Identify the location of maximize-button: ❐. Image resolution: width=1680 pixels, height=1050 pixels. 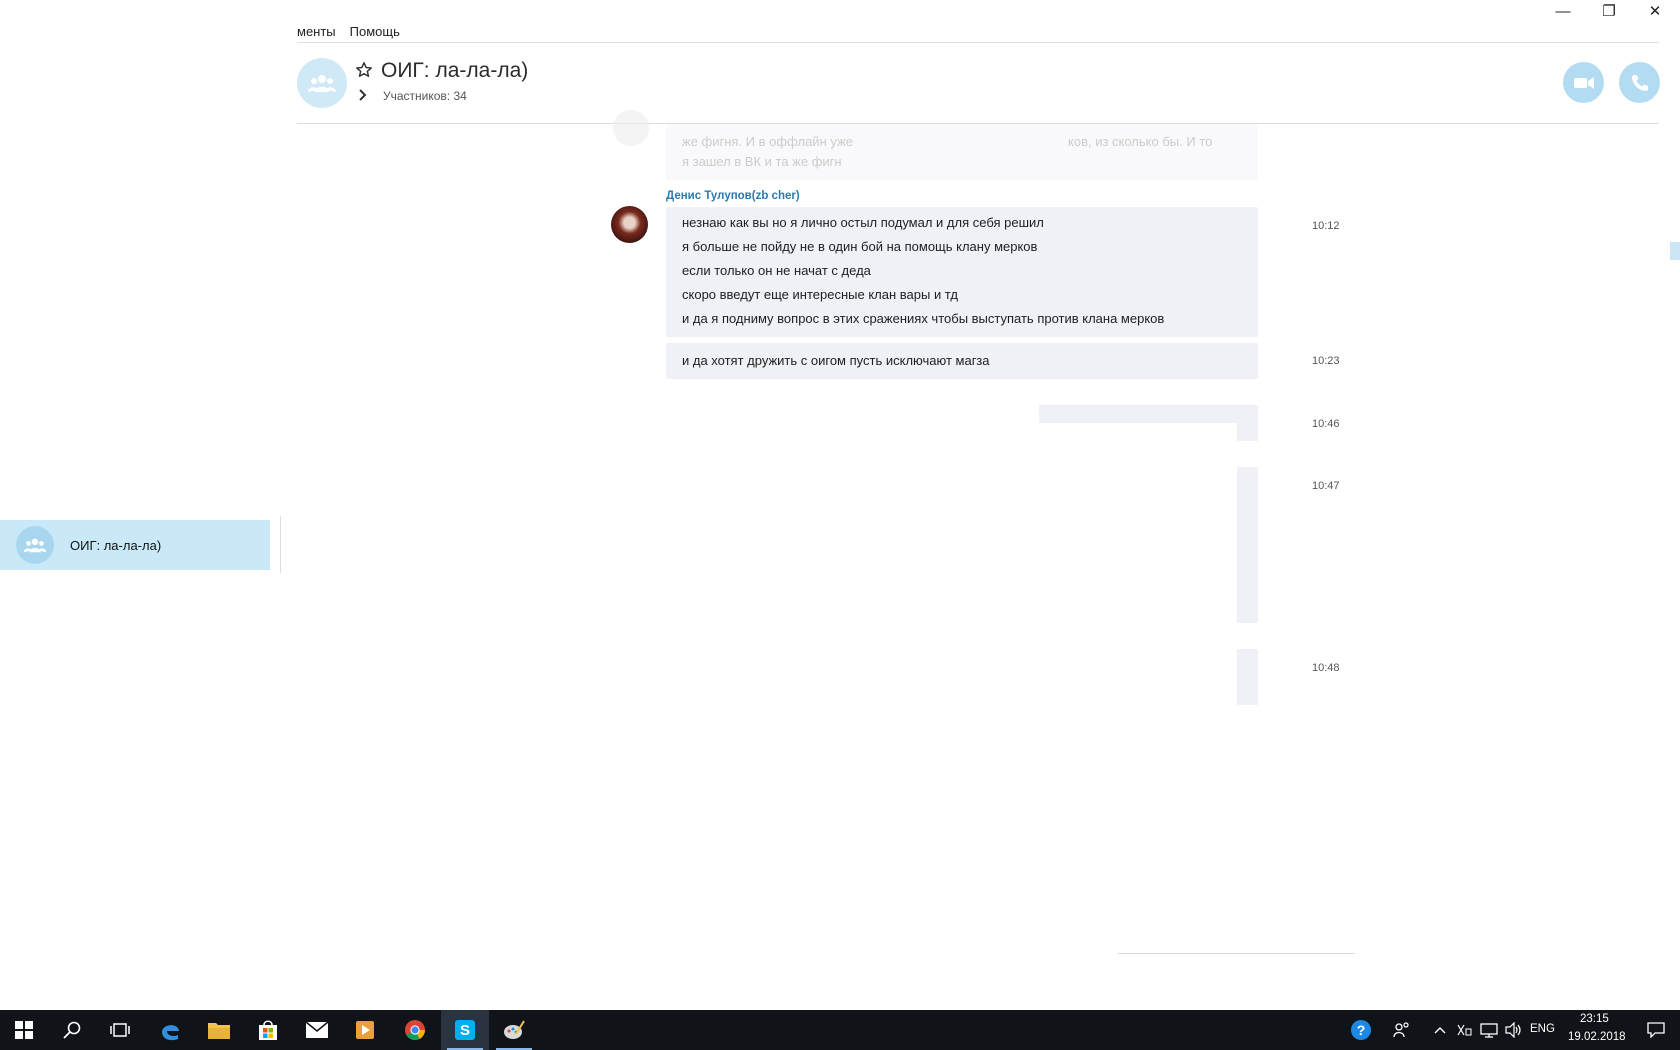
(1609, 11).